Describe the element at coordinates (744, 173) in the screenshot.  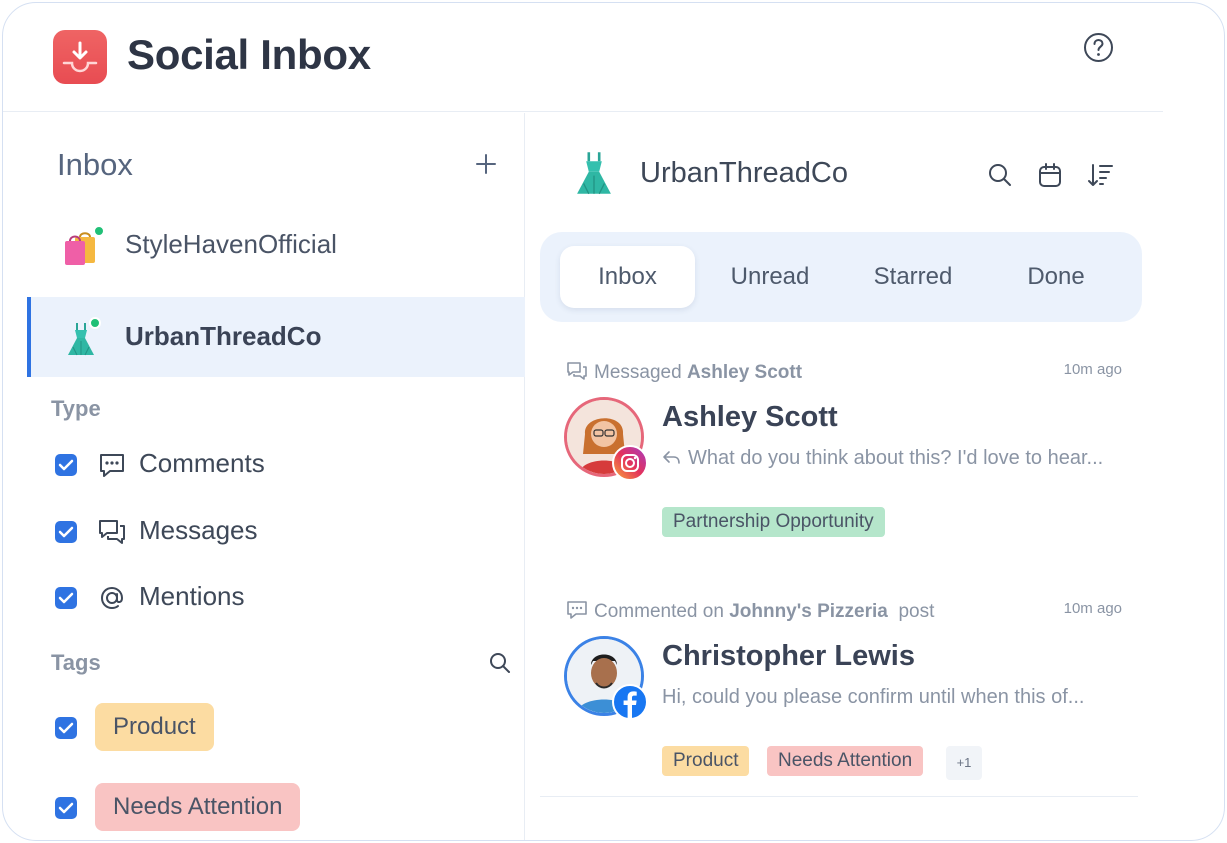
I see `account-title: UrbanThreadCo` at that location.